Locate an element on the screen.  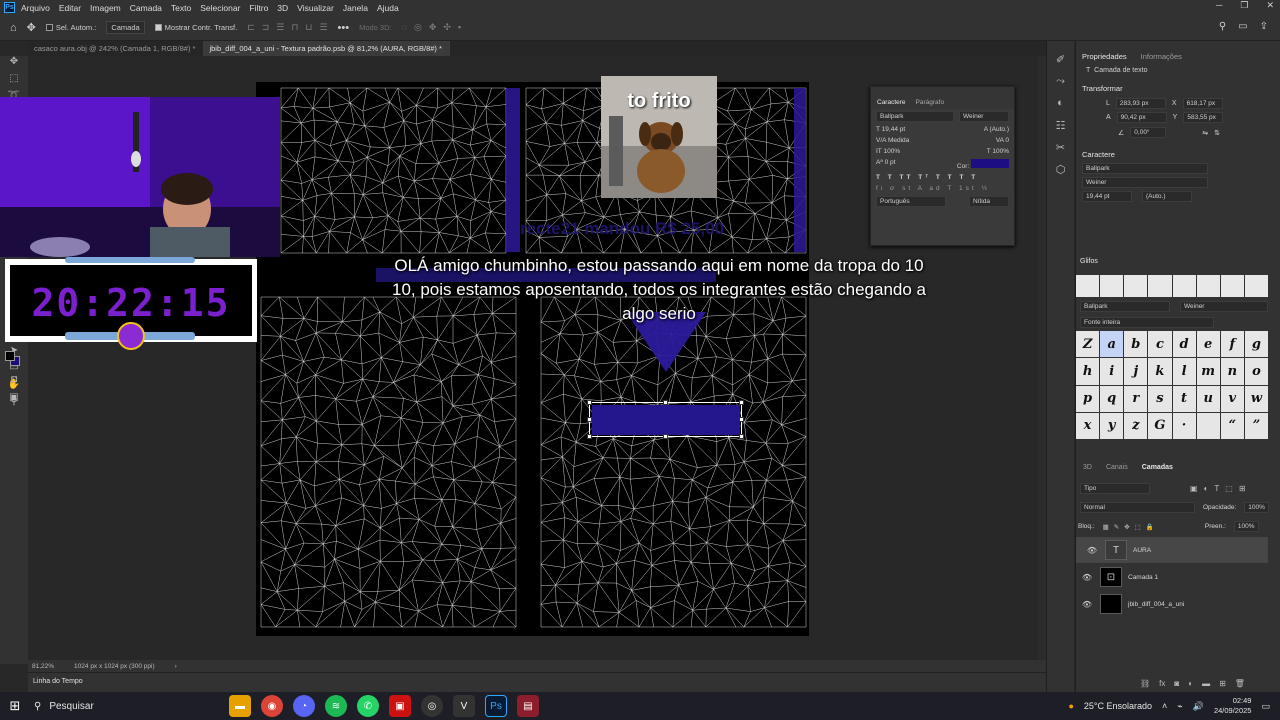
character-header: Caractere is located at coordinates (1181, 154).